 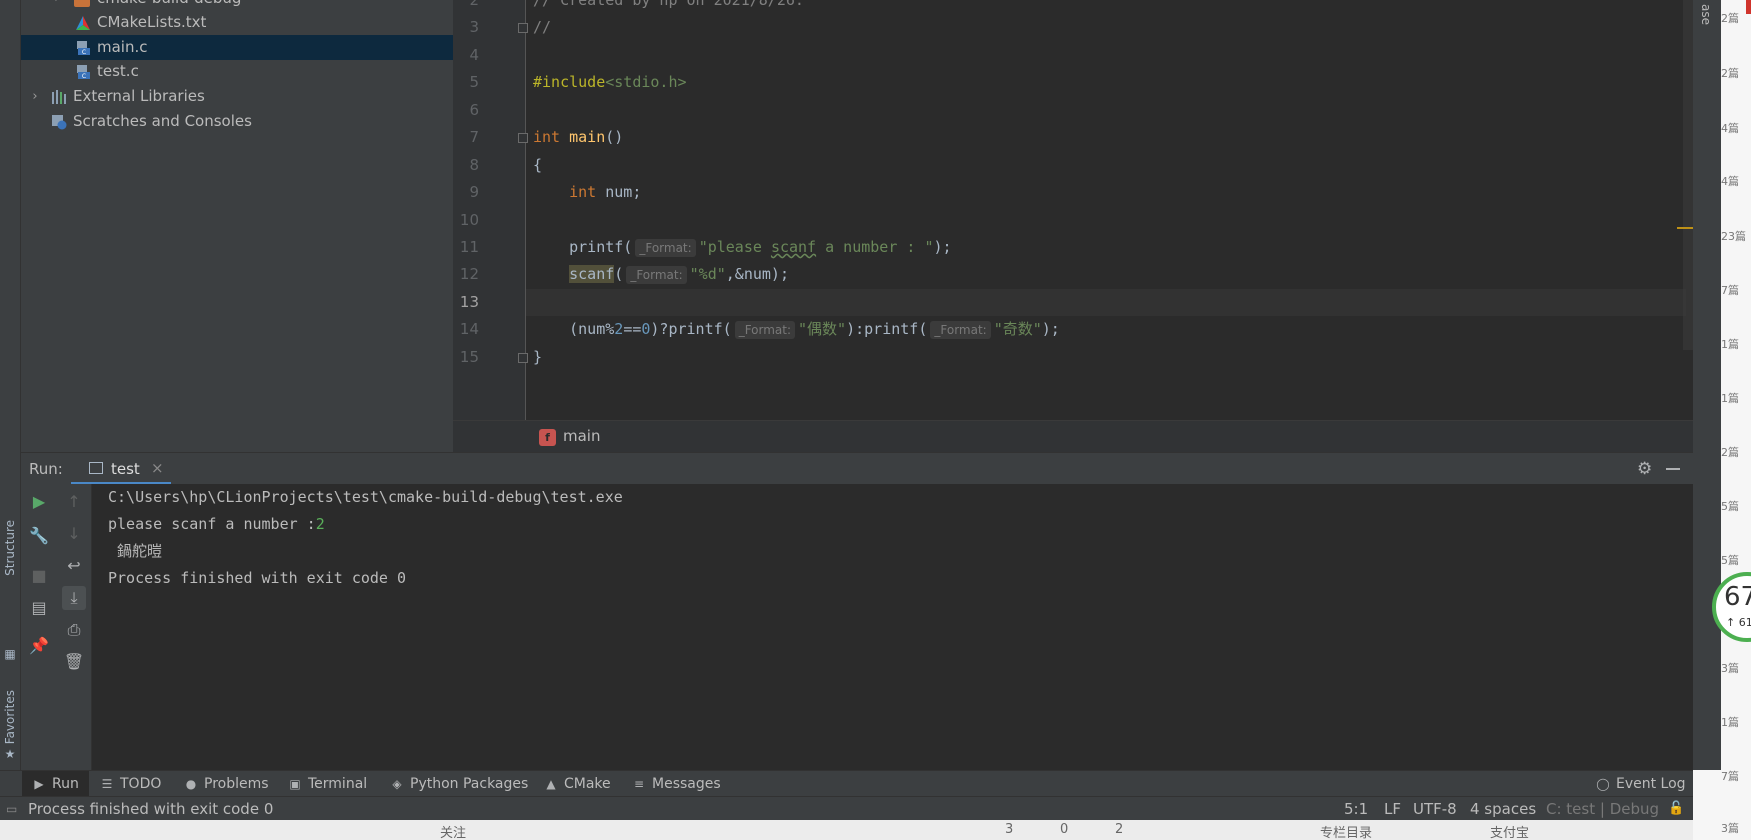 I want to click on rerun-icon: ▶, so click(x=39, y=502).